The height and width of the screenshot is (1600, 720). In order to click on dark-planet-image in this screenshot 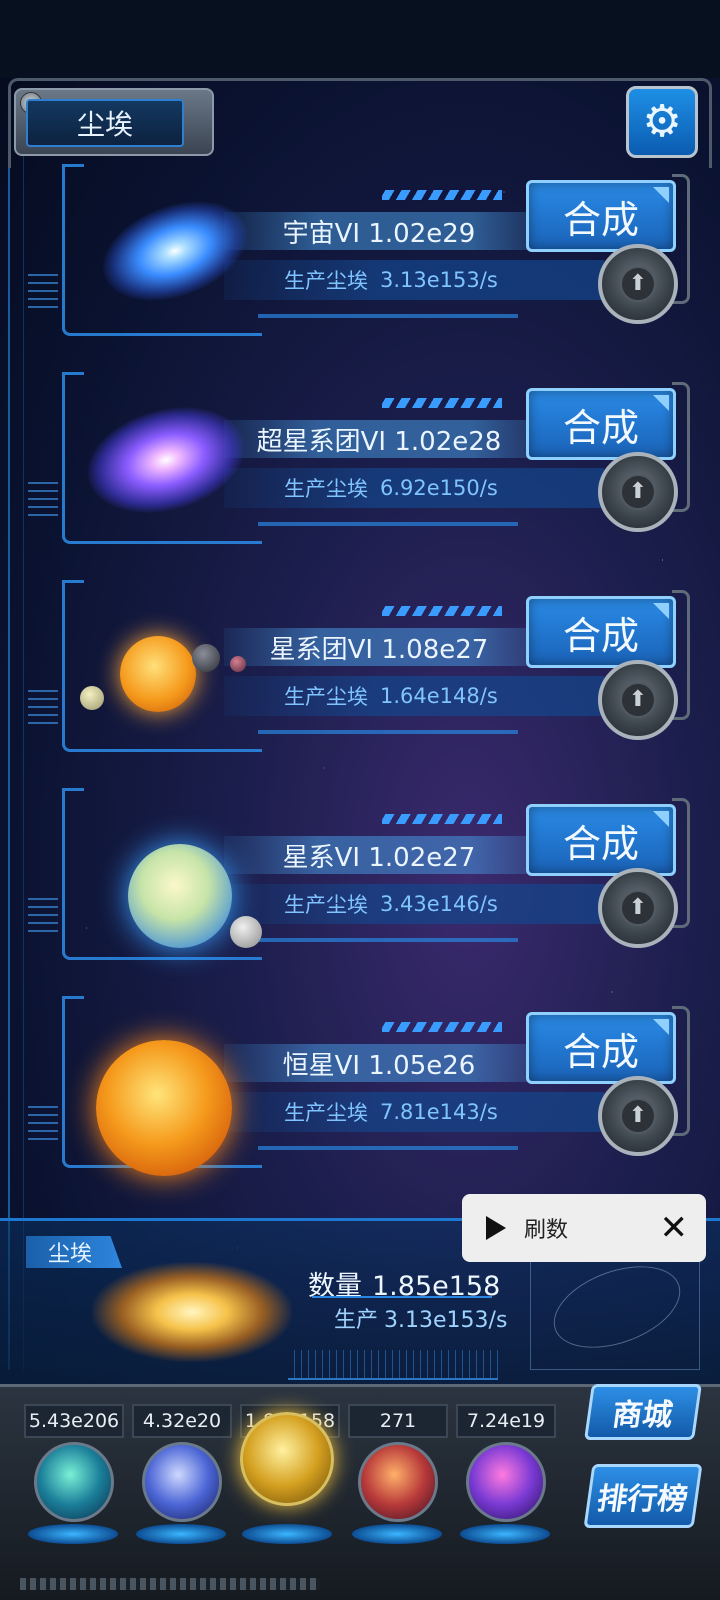, I will do `click(206, 658)`.